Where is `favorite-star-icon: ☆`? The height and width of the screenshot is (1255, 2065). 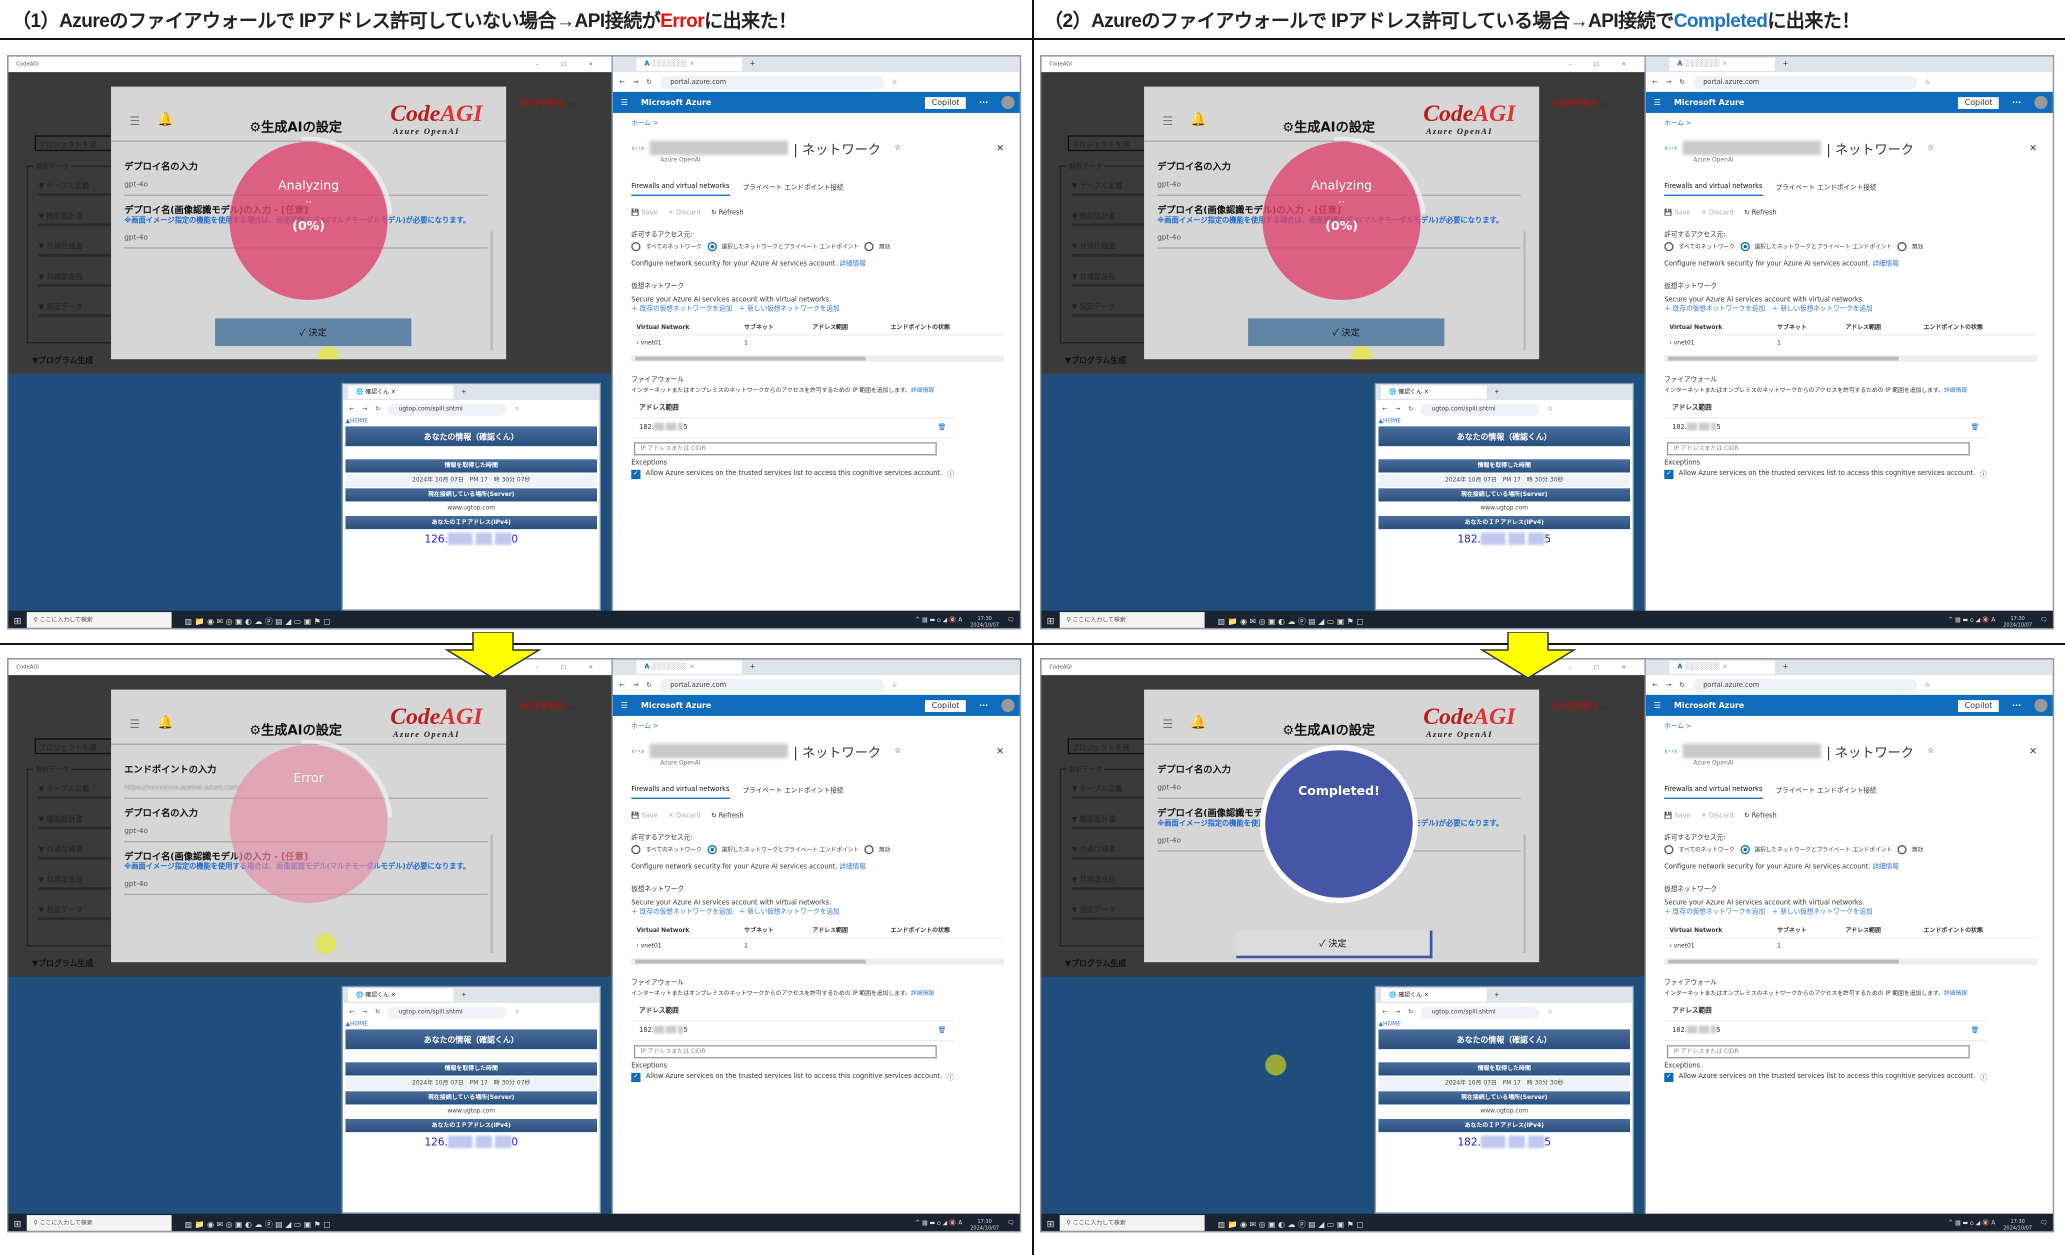 favorite-star-icon: ☆ is located at coordinates (1930, 147).